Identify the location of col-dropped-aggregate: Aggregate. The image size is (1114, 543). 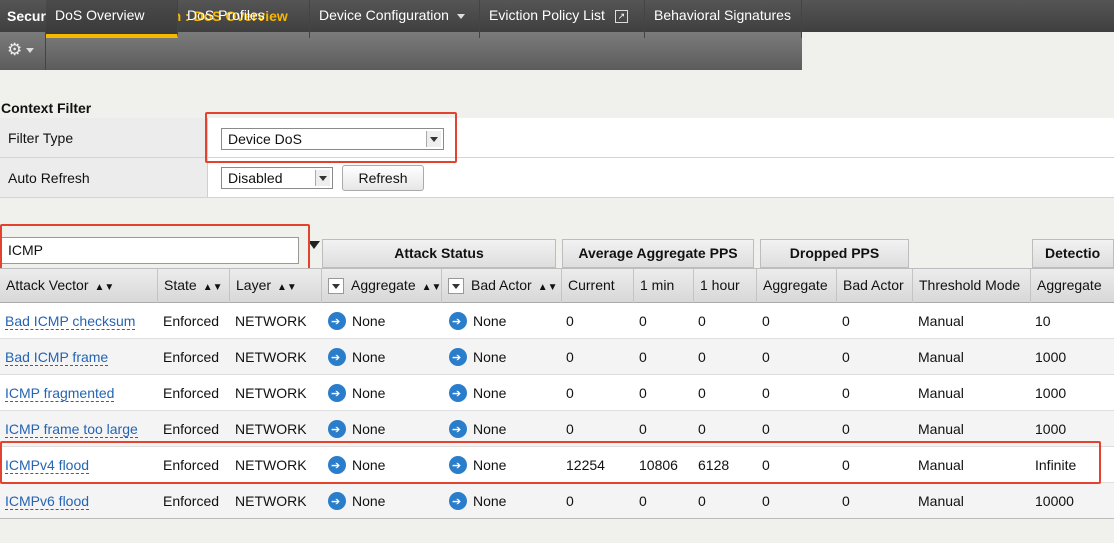
(797, 286).